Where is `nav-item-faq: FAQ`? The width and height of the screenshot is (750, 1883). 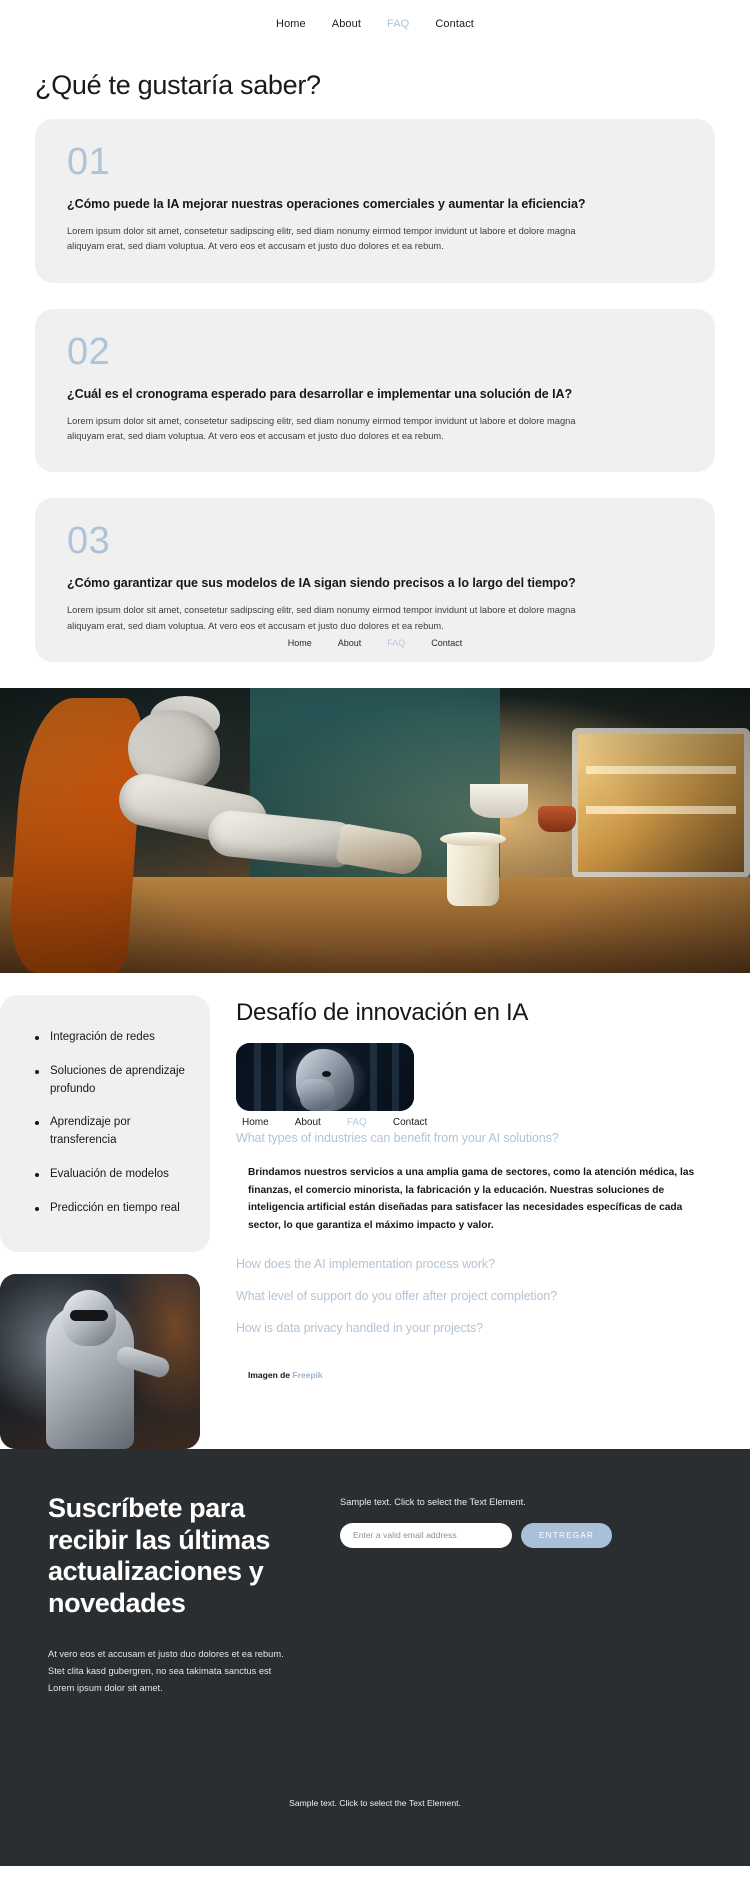 nav-item-faq: FAQ is located at coordinates (398, 24).